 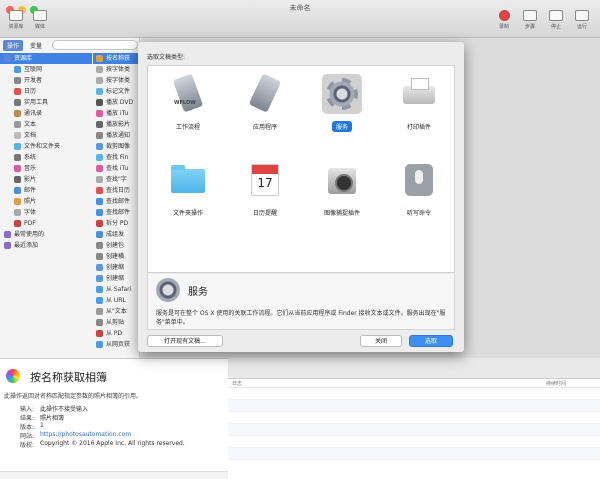 What do you see at coordinates (46, 113) in the screenshot?
I see `category-item: 通讯录` at bounding box center [46, 113].